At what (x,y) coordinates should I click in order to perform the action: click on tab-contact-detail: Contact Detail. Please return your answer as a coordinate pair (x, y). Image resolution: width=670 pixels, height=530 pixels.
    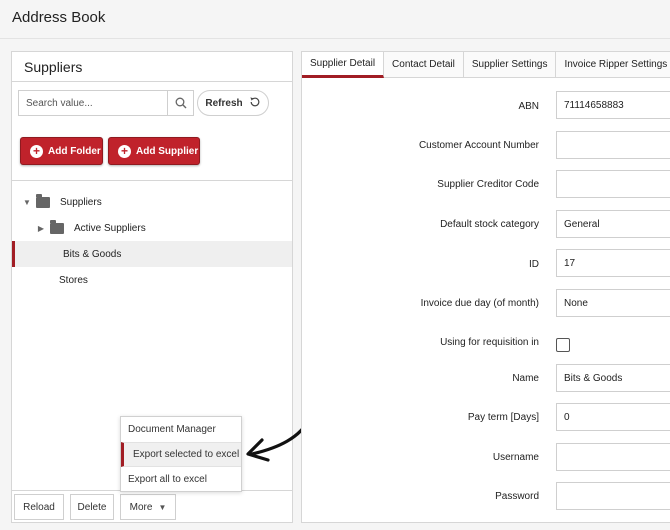
    Looking at the image, I should click on (424, 65).